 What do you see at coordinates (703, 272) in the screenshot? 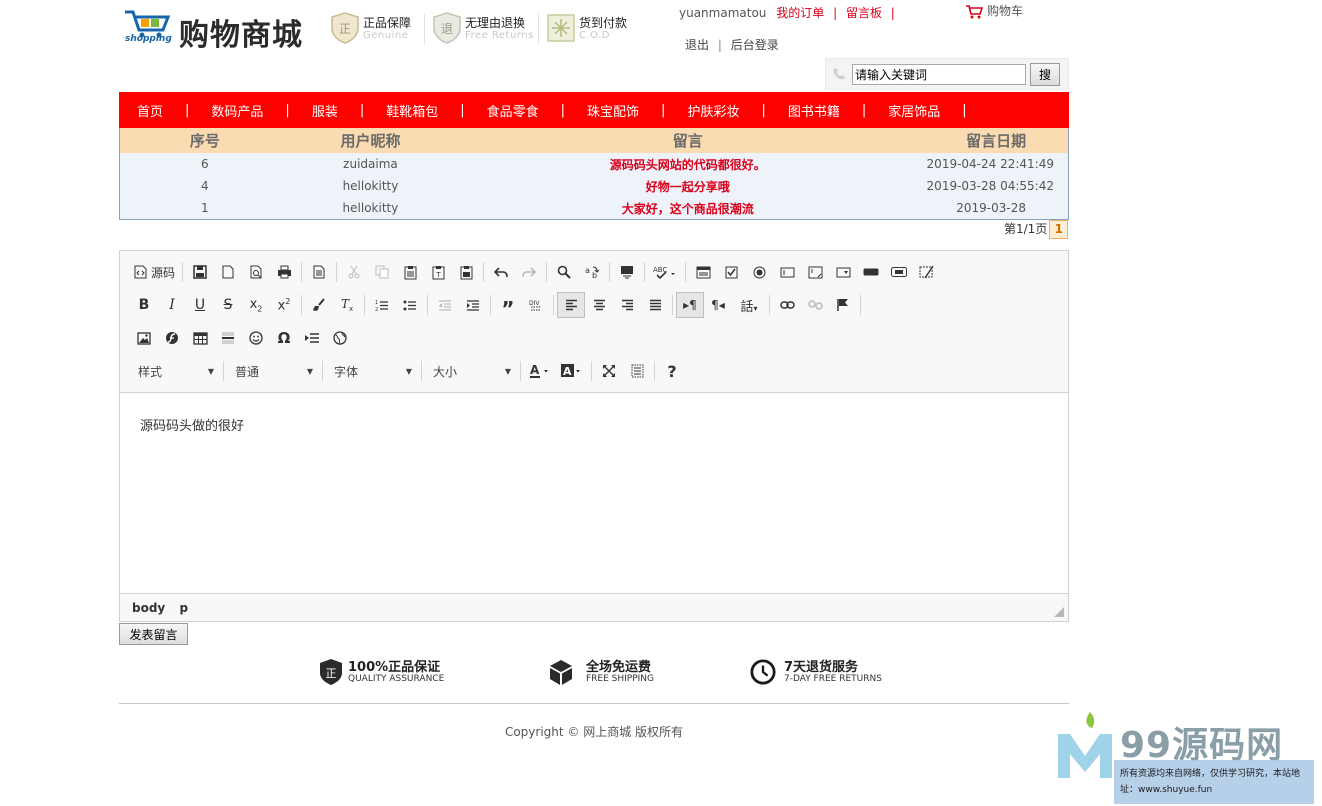
I see `form-button` at bounding box center [703, 272].